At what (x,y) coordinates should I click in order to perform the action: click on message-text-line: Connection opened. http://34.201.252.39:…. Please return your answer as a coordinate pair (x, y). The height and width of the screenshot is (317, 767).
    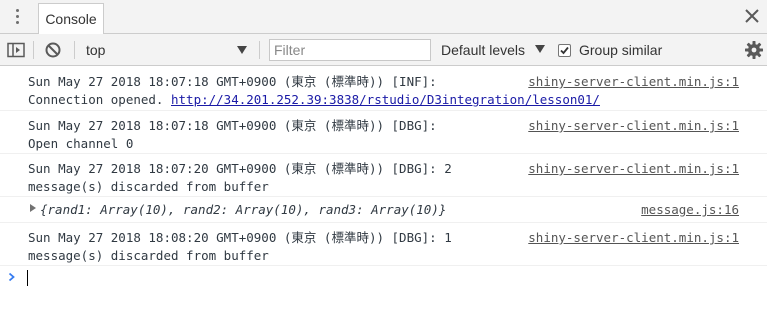
    Looking at the image, I should click on (314, 99).